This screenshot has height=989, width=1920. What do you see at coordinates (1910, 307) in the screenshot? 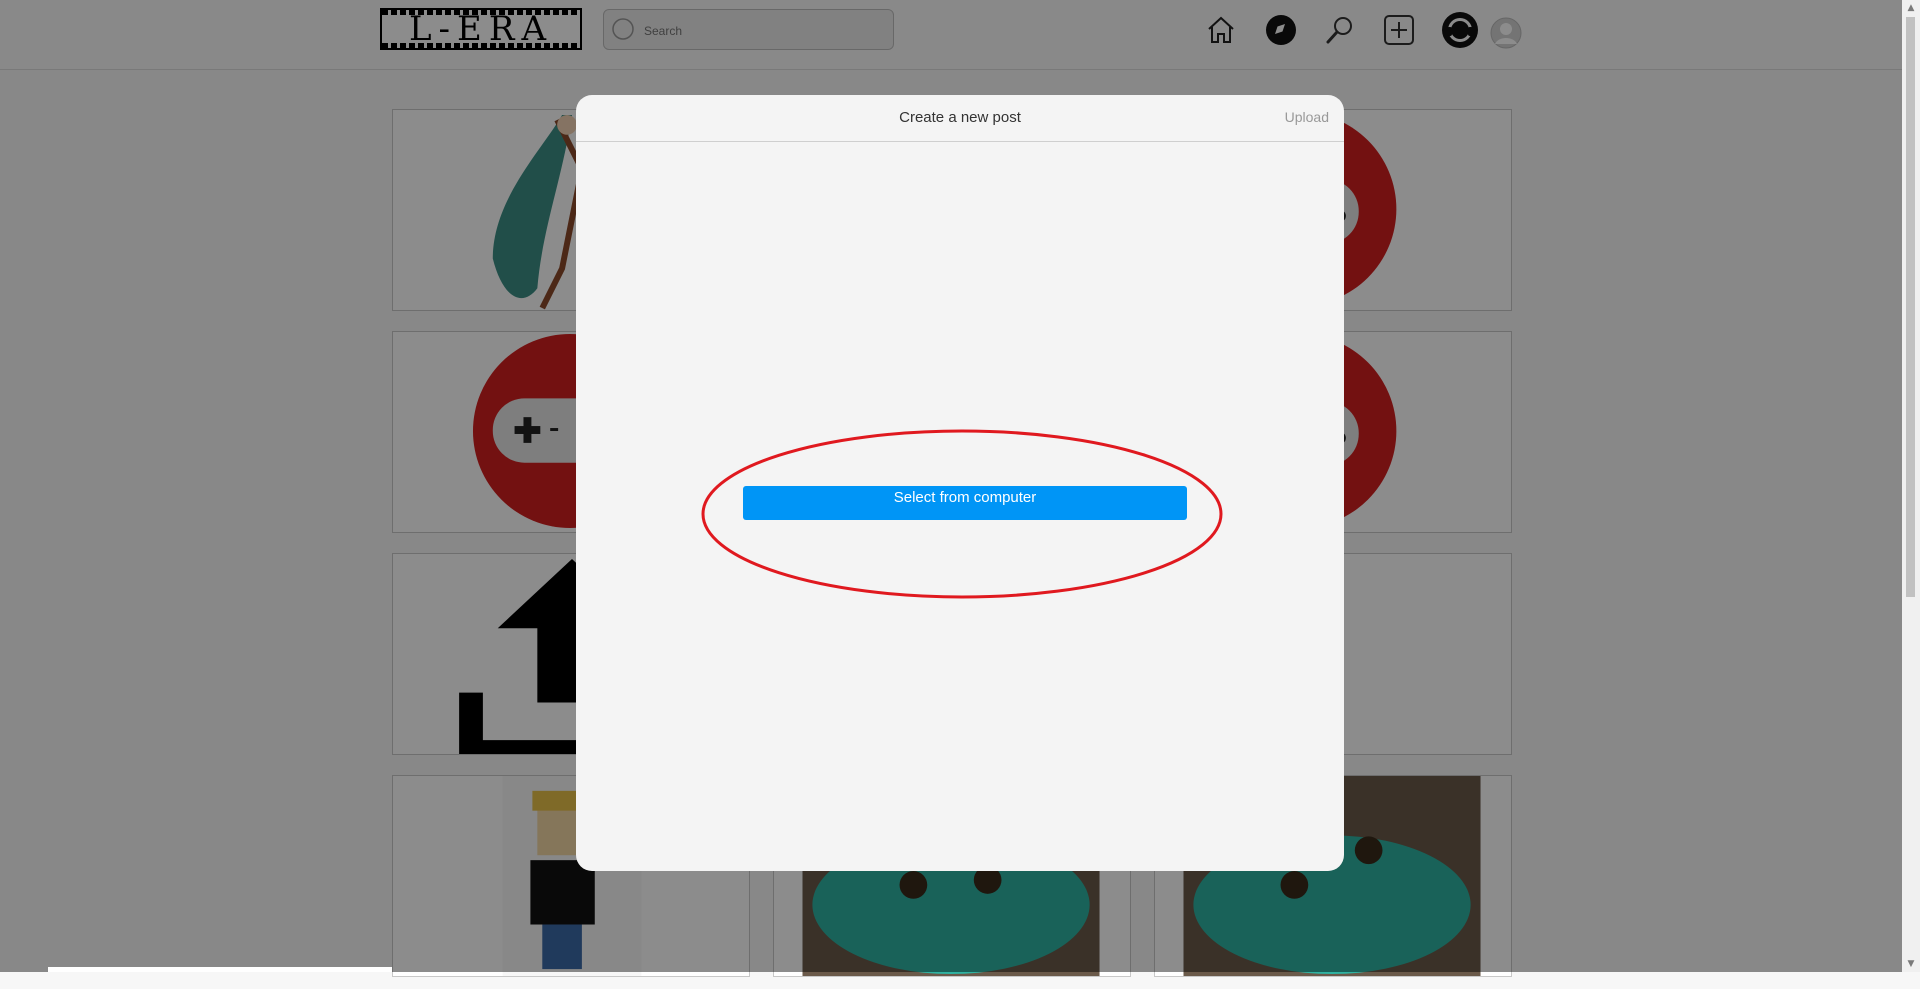
I see `scrollbar-thumb` at bounding box center [1910, 307].